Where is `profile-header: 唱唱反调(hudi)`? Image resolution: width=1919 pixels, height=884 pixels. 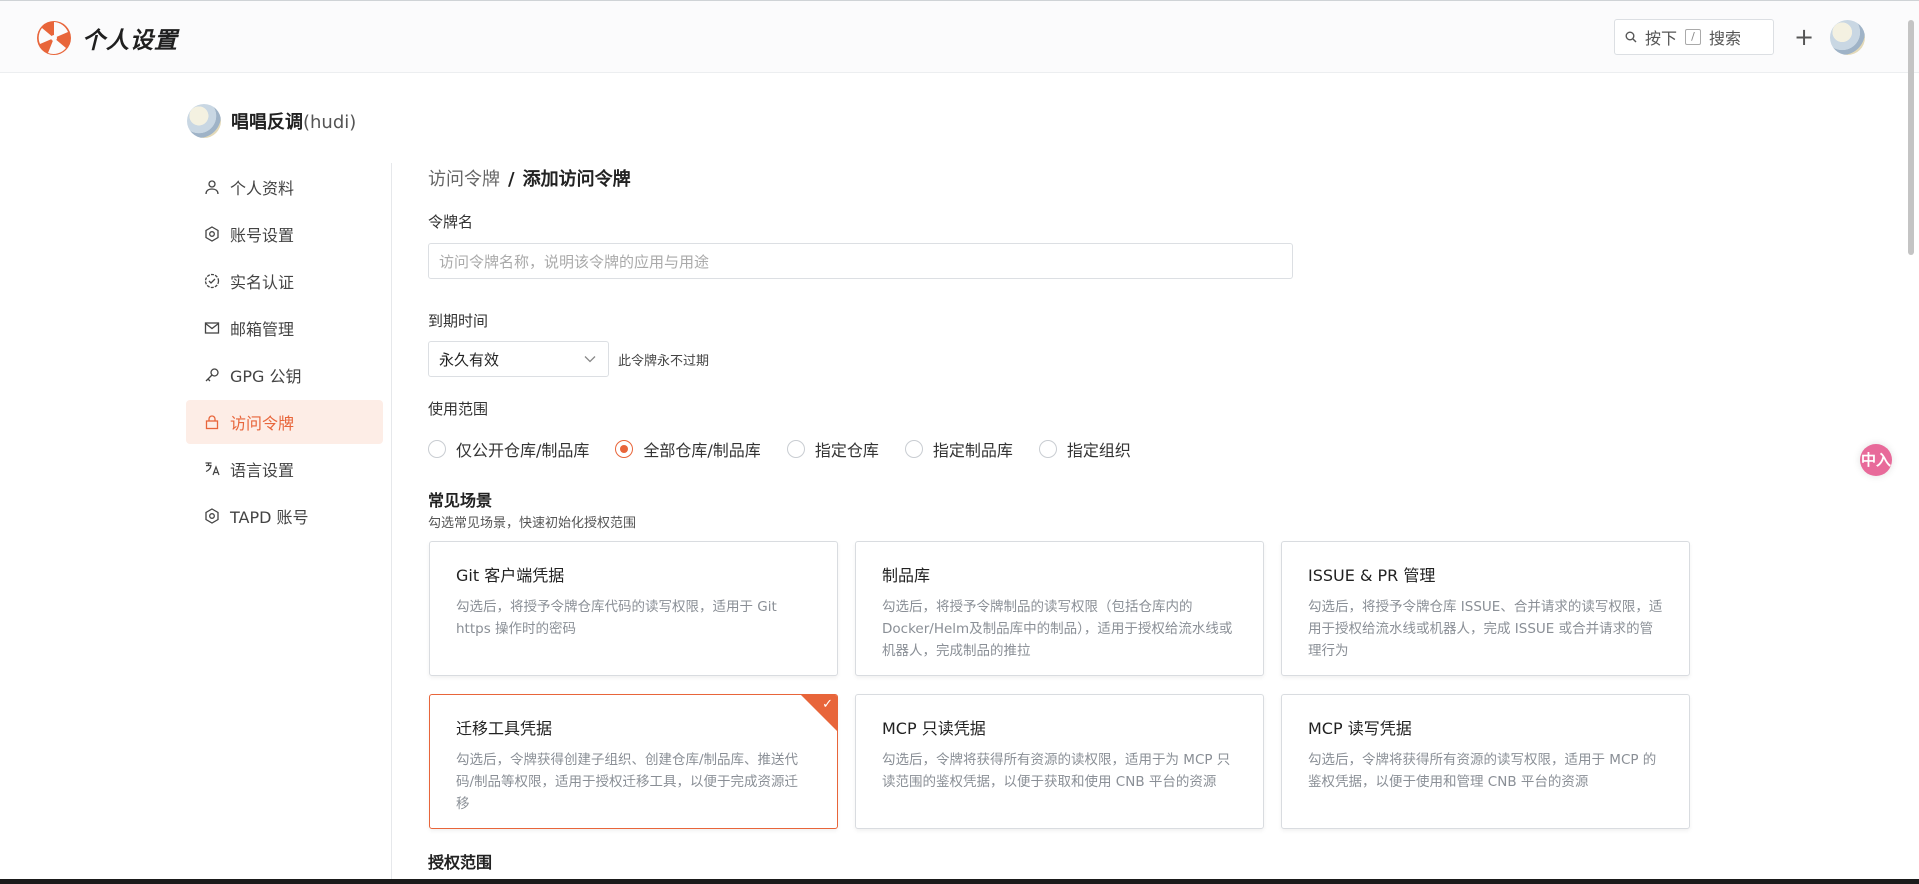
profile-header: 唱唱反调(hudi) is located at coordinates (271, 121).